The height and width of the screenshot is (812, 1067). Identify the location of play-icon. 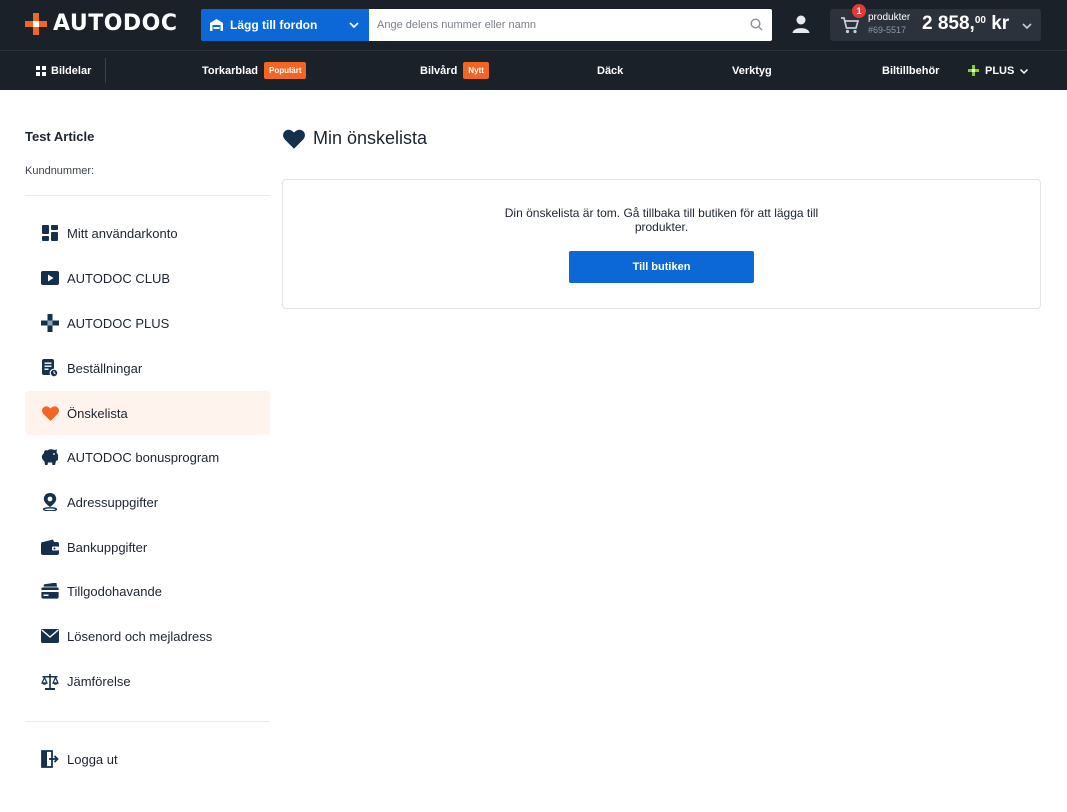
(50, 278).